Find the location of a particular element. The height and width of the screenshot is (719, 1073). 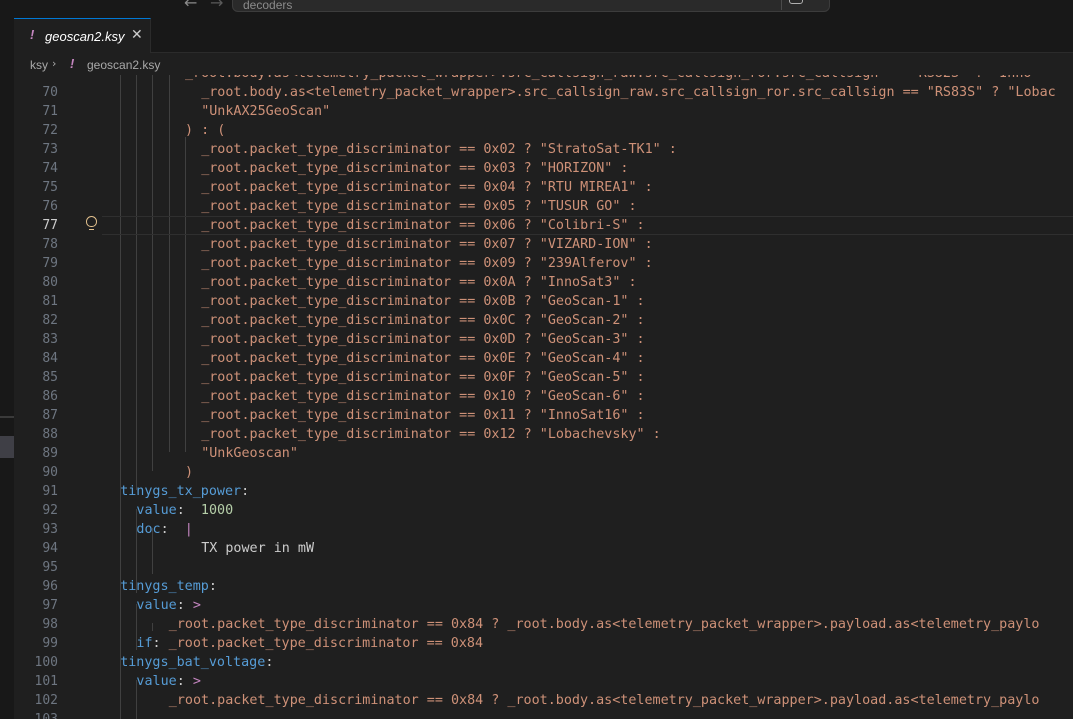

chevron-down-icon: ⌄ is located at coordinates (817, 1).